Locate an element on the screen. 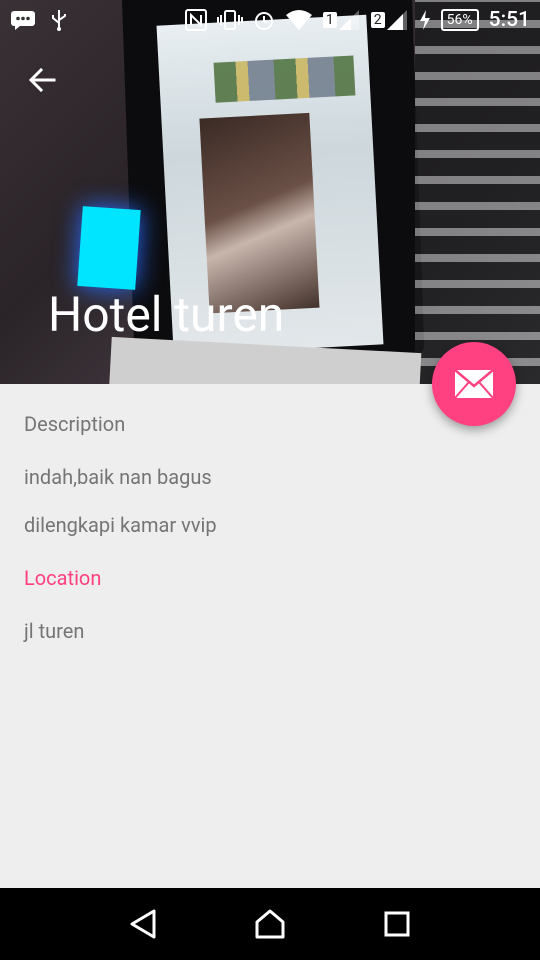  clock: 5:51 is located at coordinates (509, 20).